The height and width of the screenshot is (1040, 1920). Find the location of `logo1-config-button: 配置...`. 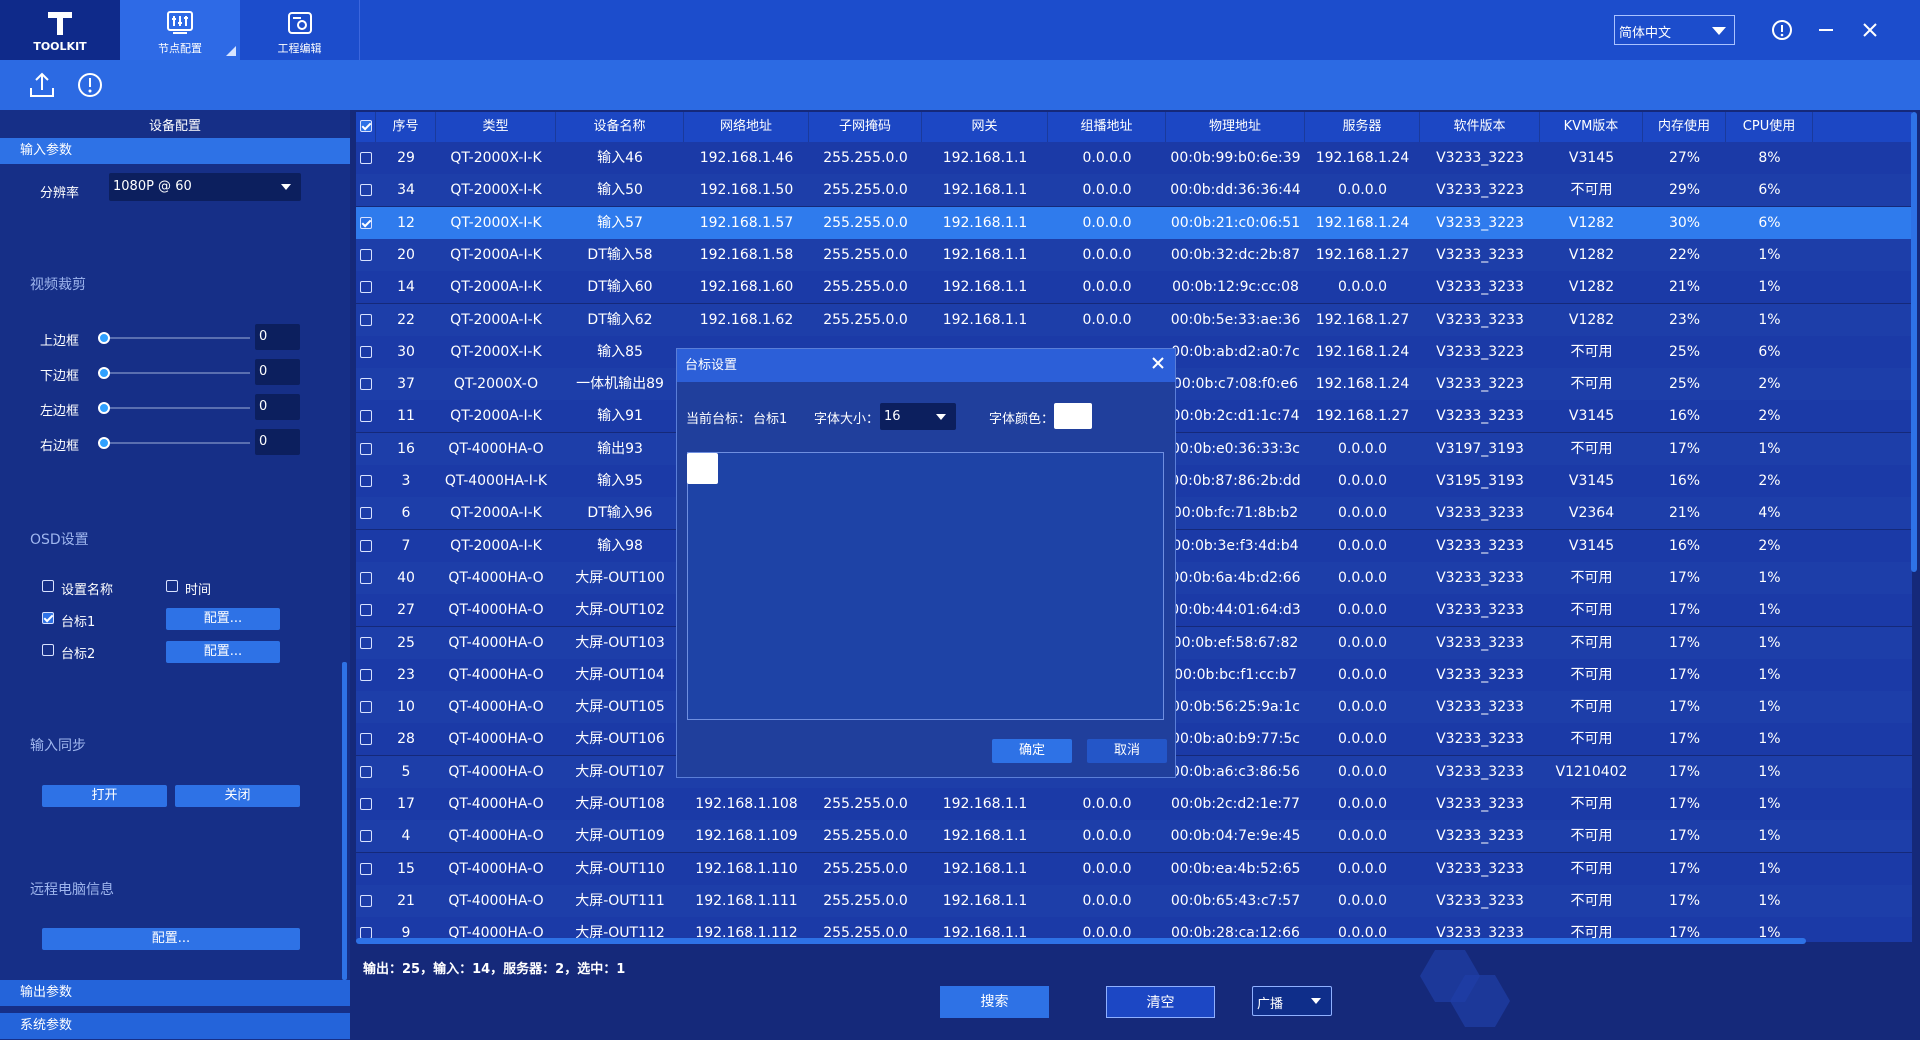

logo1-config-button: 配置... is located at coordinates (223, 619).